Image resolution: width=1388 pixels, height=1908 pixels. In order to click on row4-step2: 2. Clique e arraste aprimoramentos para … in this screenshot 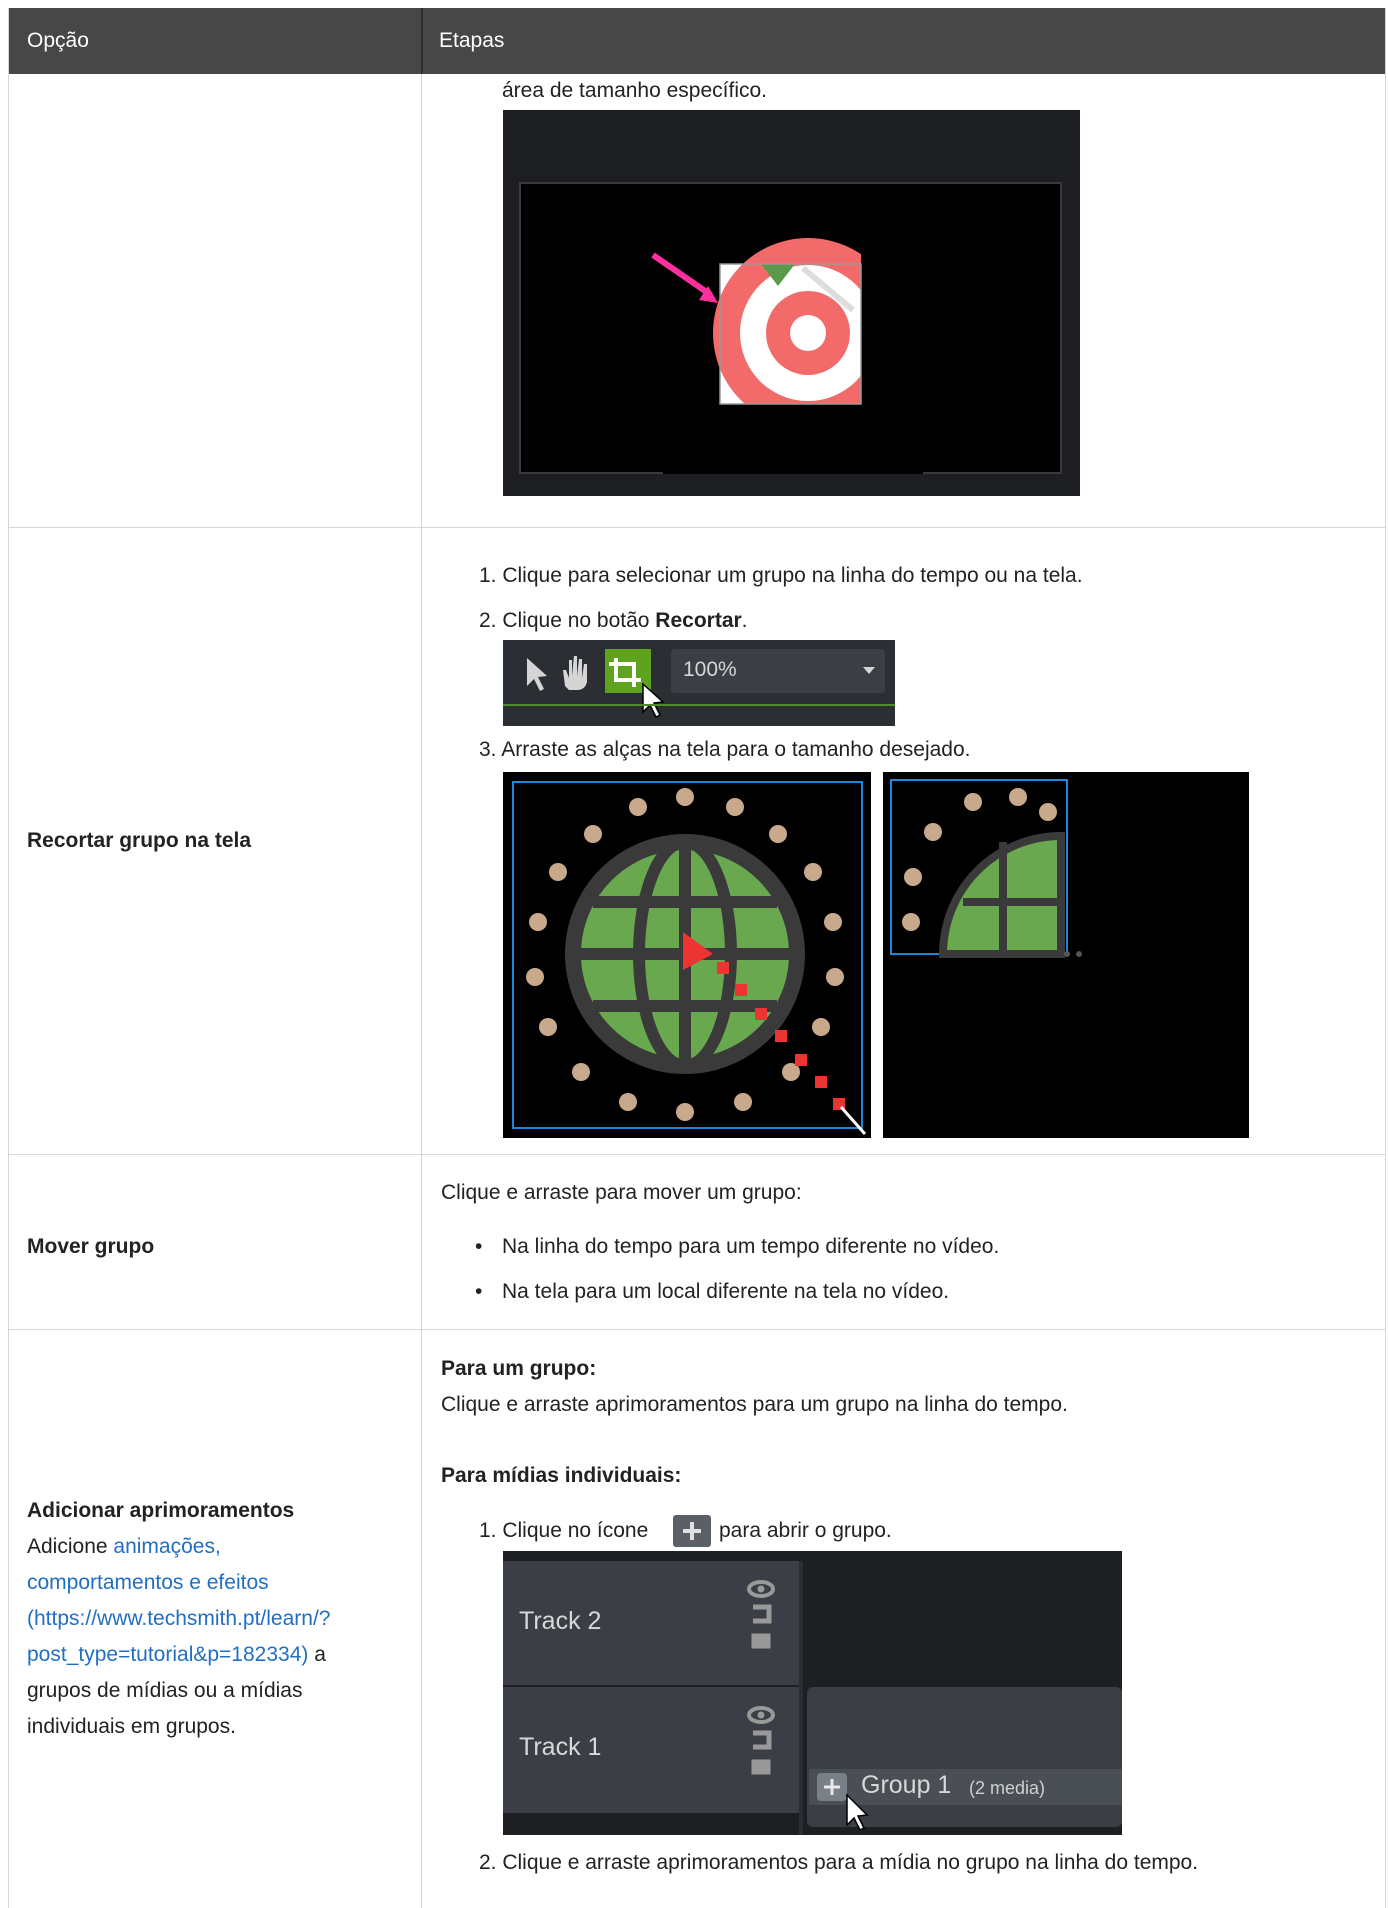, I will do `click(839, 1862)`.